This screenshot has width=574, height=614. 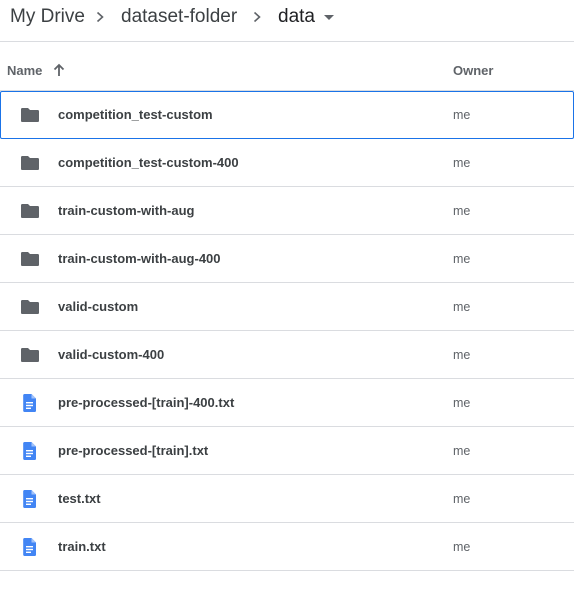 I want to click on file-name: valid-custom-400, so click(x=111, y=354).